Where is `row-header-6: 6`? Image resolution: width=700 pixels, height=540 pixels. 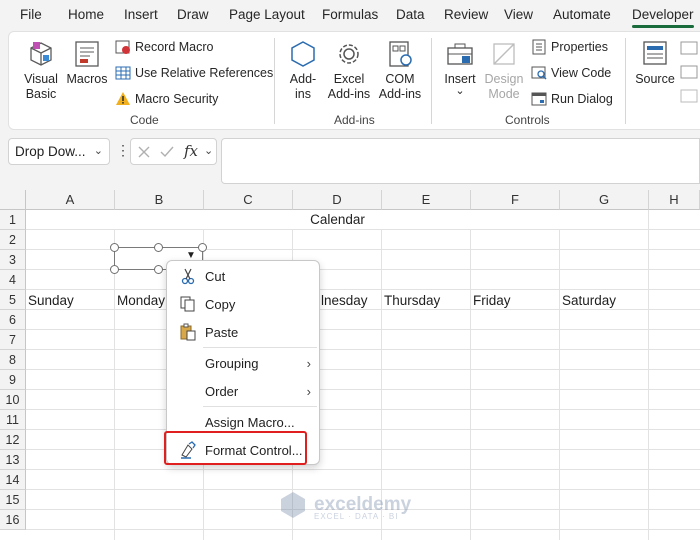
row-header-6: 6 is located at coordinates (13, 320).